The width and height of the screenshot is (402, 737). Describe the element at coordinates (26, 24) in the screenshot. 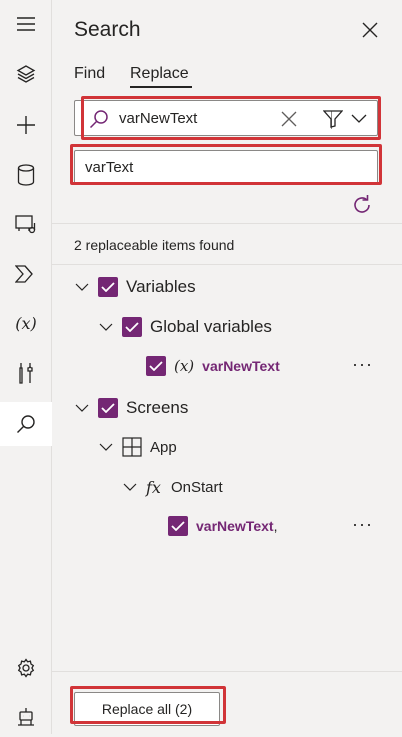

I see `hamburger-menu-icon` at that location.